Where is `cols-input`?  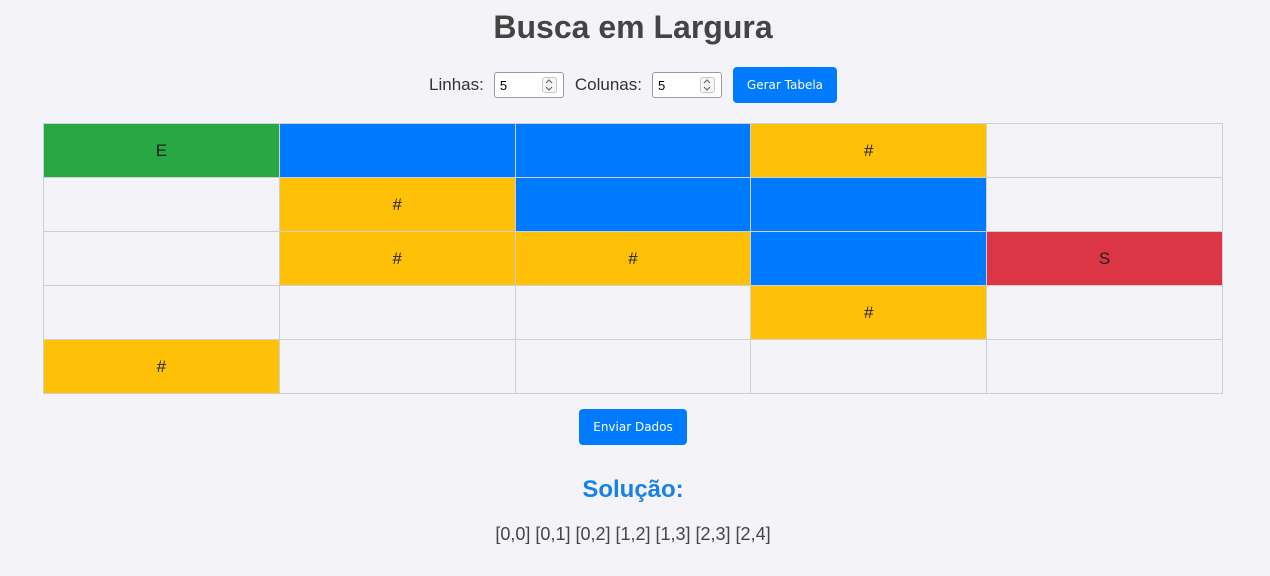 cols-input is located at coordinates (678, 85).